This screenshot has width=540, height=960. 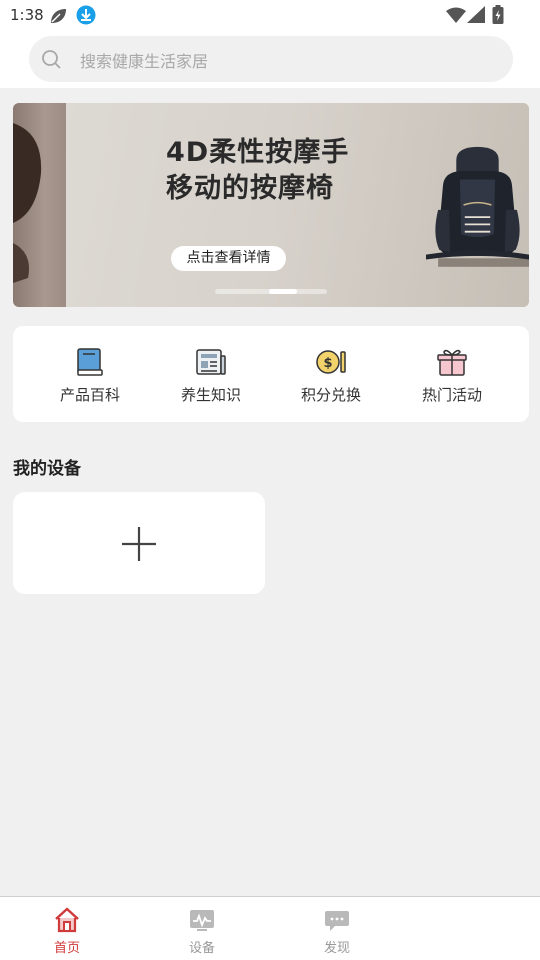 What do you see at coordinates (228, 258) in the screenshot?
I see `banner-detail-button: 点击查看详情` at bounding box center [228, 258].